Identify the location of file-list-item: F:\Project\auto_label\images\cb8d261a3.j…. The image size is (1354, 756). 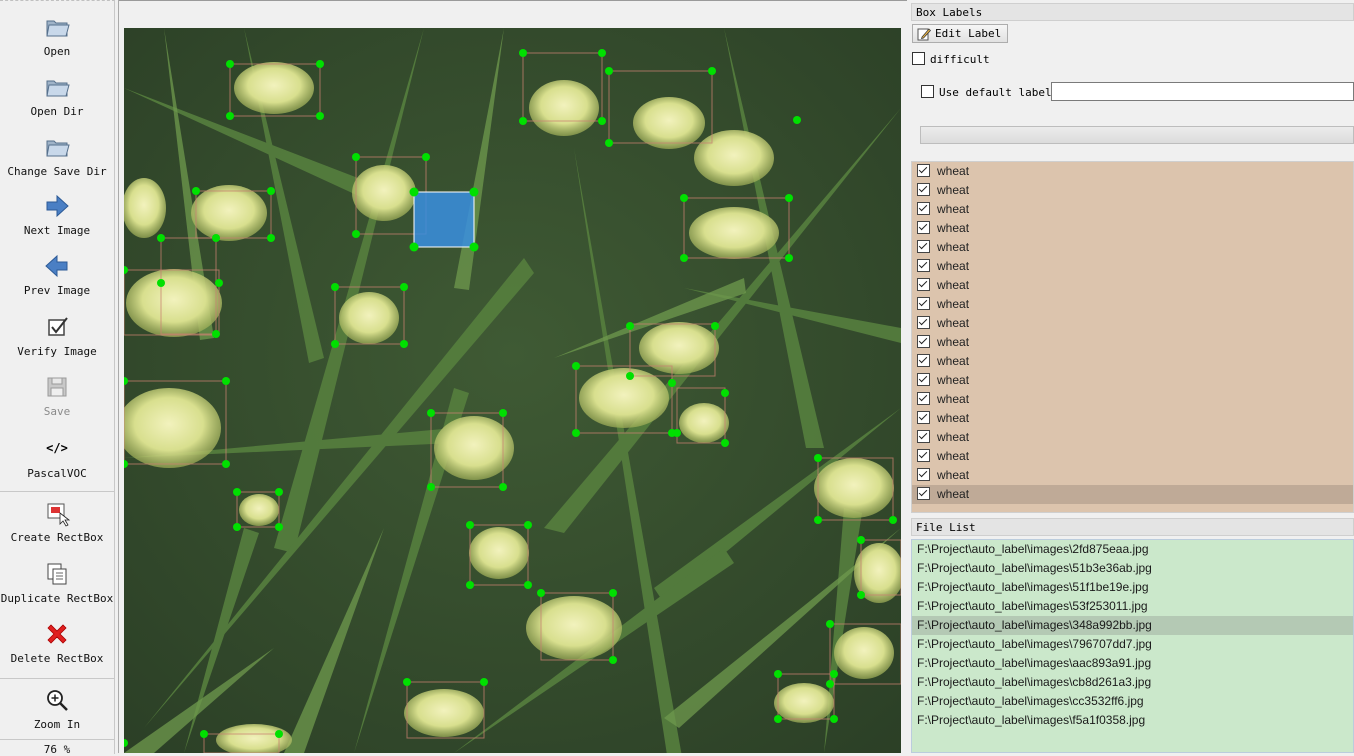
(1132, 682).